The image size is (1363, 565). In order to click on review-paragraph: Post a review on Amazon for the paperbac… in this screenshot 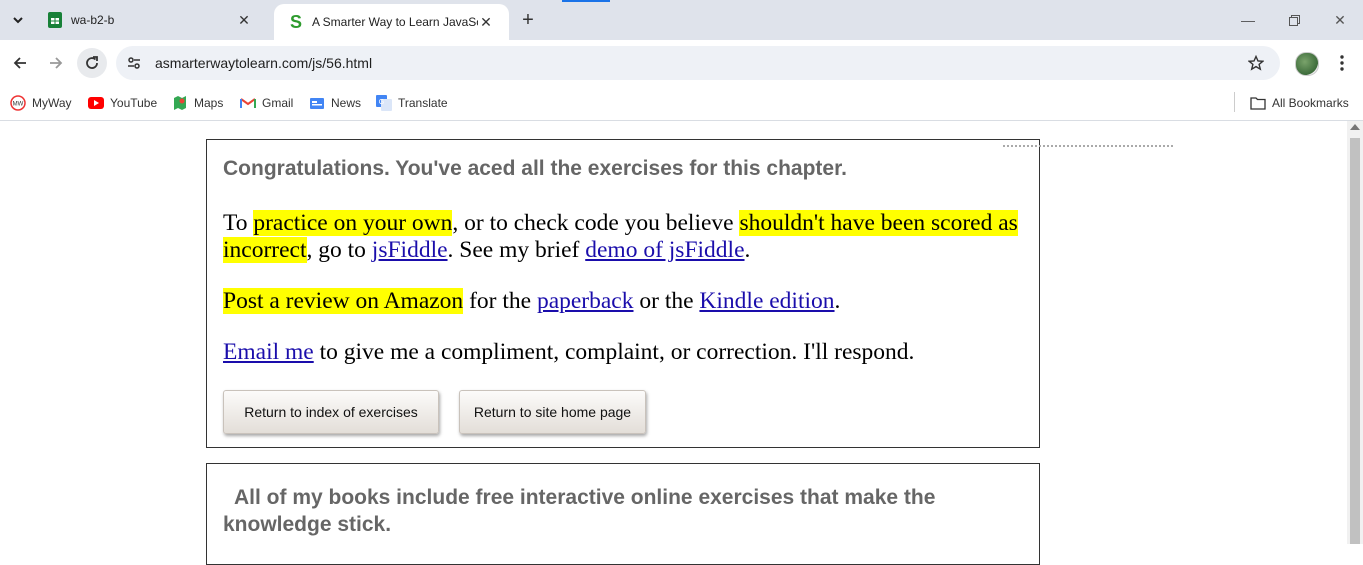, I will do `click(623, 301)`.